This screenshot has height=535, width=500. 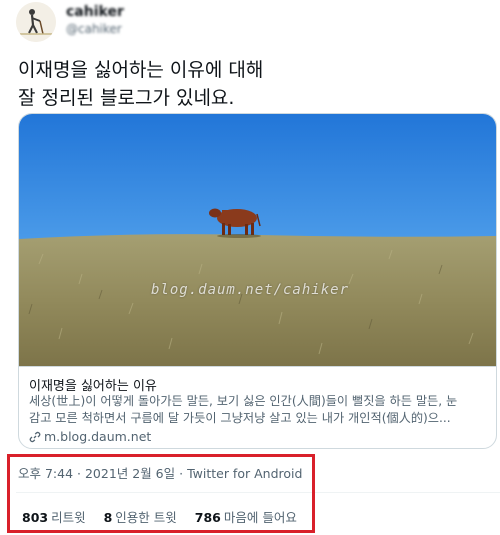 I want to click on image-watermark: blog.daum.net/cahiker, so click(x=250, y=290).